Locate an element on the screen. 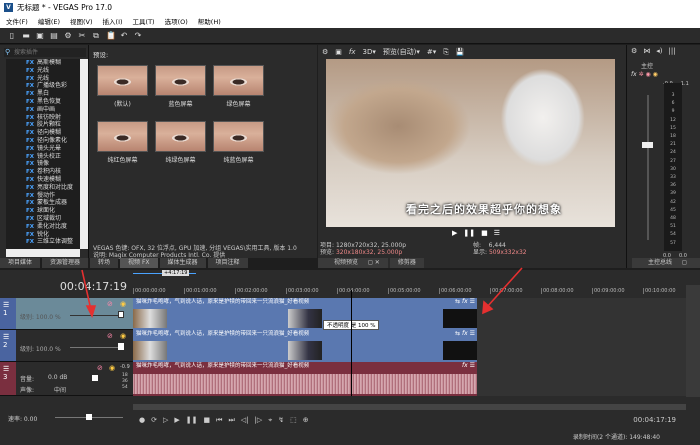 Image resolution: width=700 pixels, height=445 pixels. red-arrow-right is located at coordinates (504, 287).